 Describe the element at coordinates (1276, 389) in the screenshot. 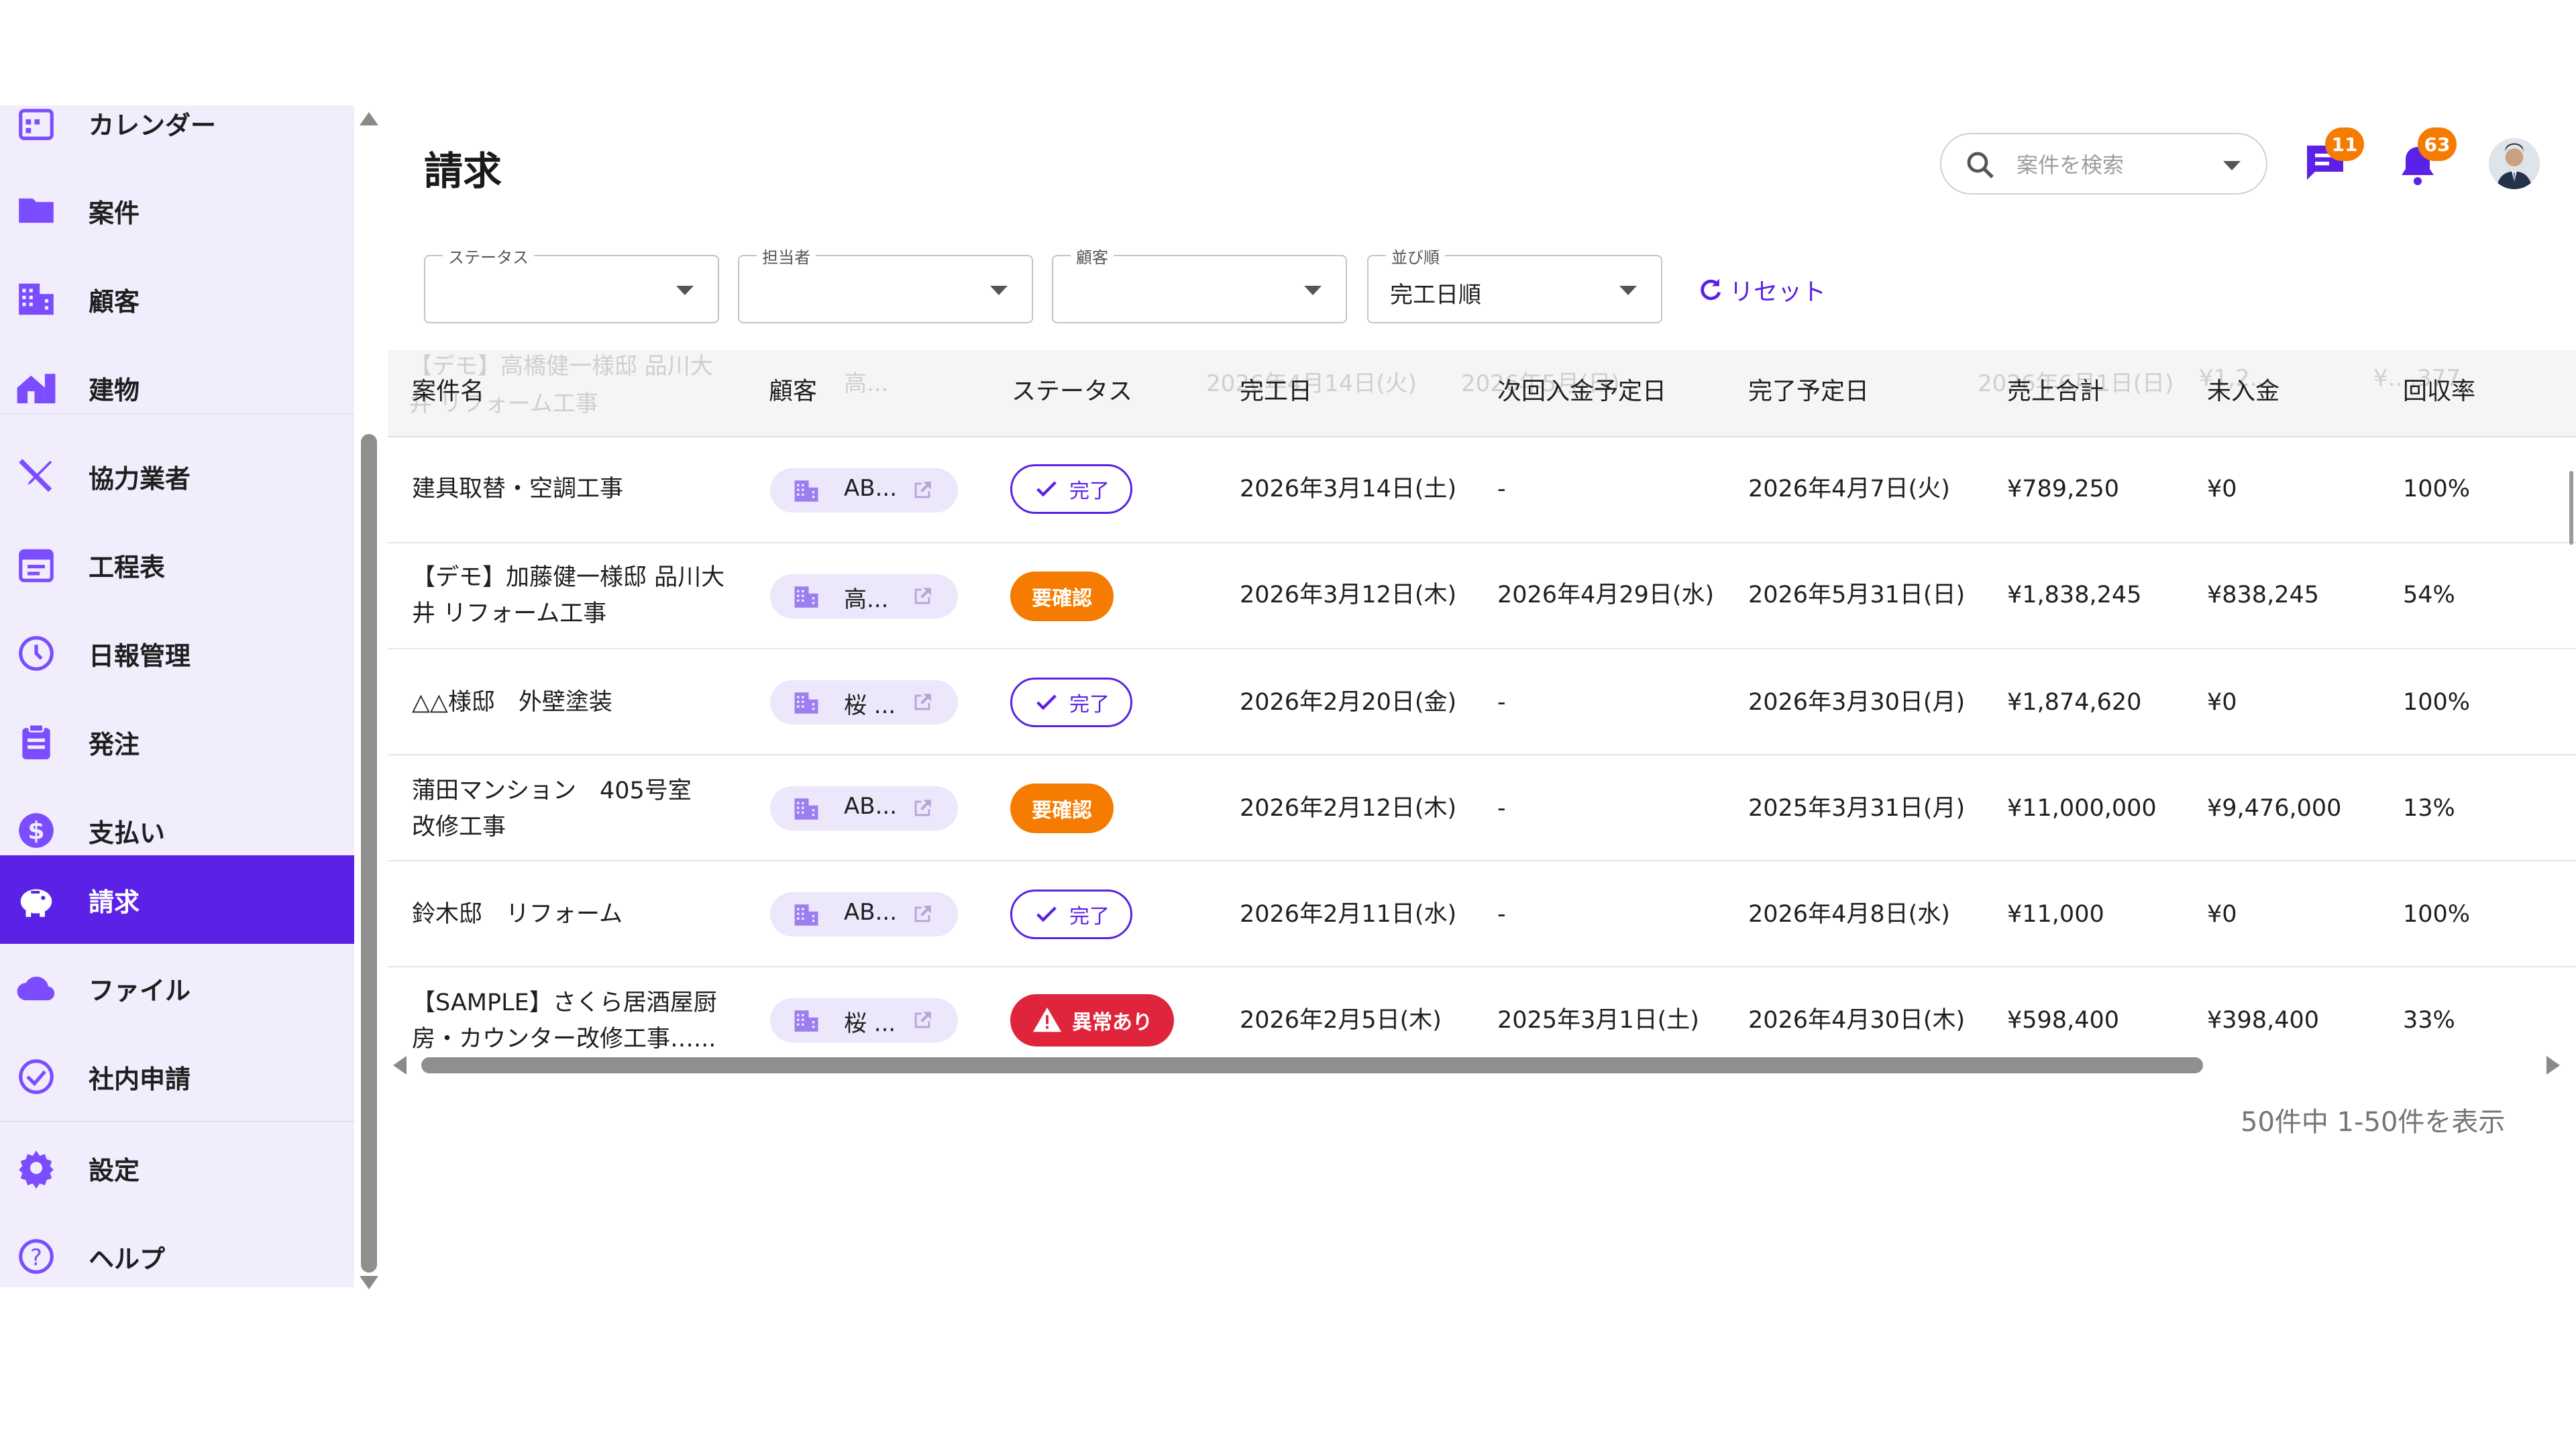

I see `column-header-completed: 完工日` at that location.